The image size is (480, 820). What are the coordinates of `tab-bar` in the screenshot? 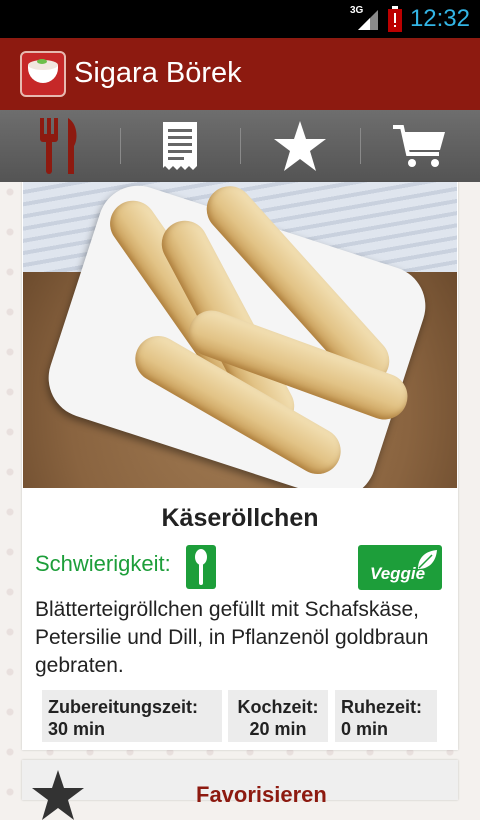 It's located at (240, 146).